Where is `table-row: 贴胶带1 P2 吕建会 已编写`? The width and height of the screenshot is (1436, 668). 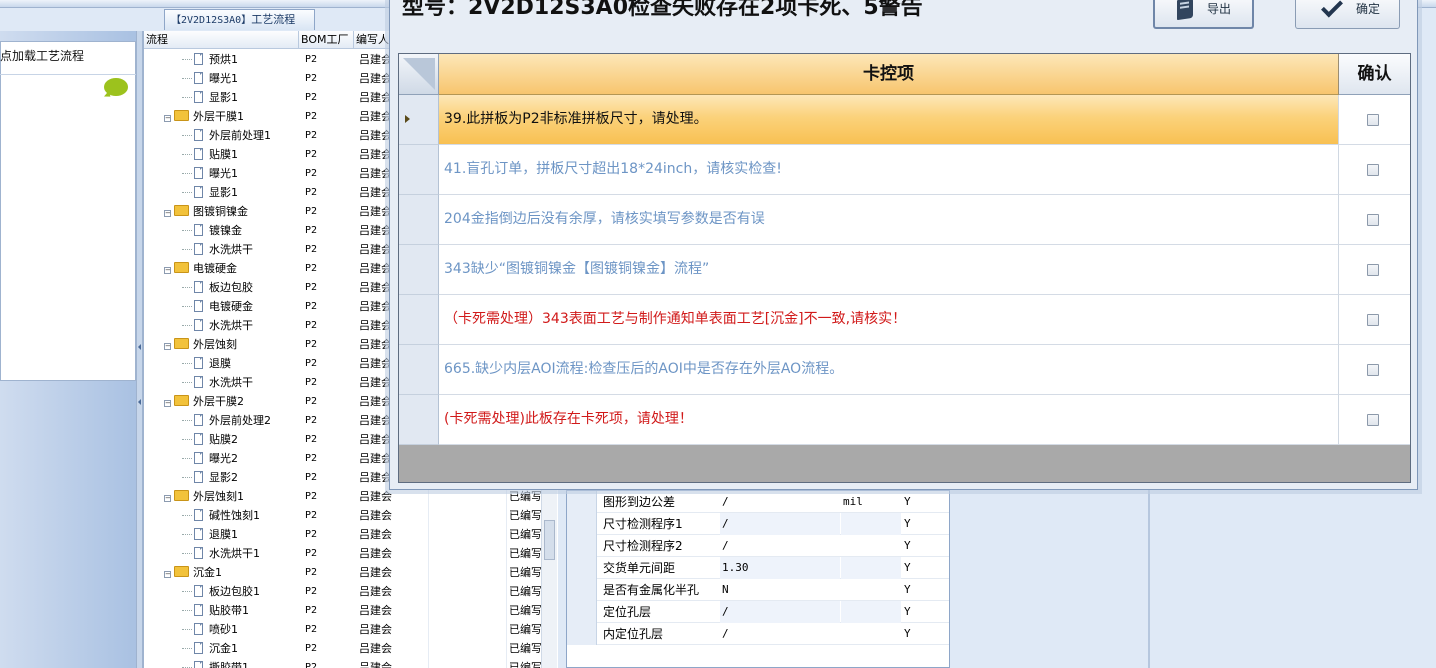
table-row: 贴胶带1 P2 吕建会 已编写 is located at coordinates (351, 610).